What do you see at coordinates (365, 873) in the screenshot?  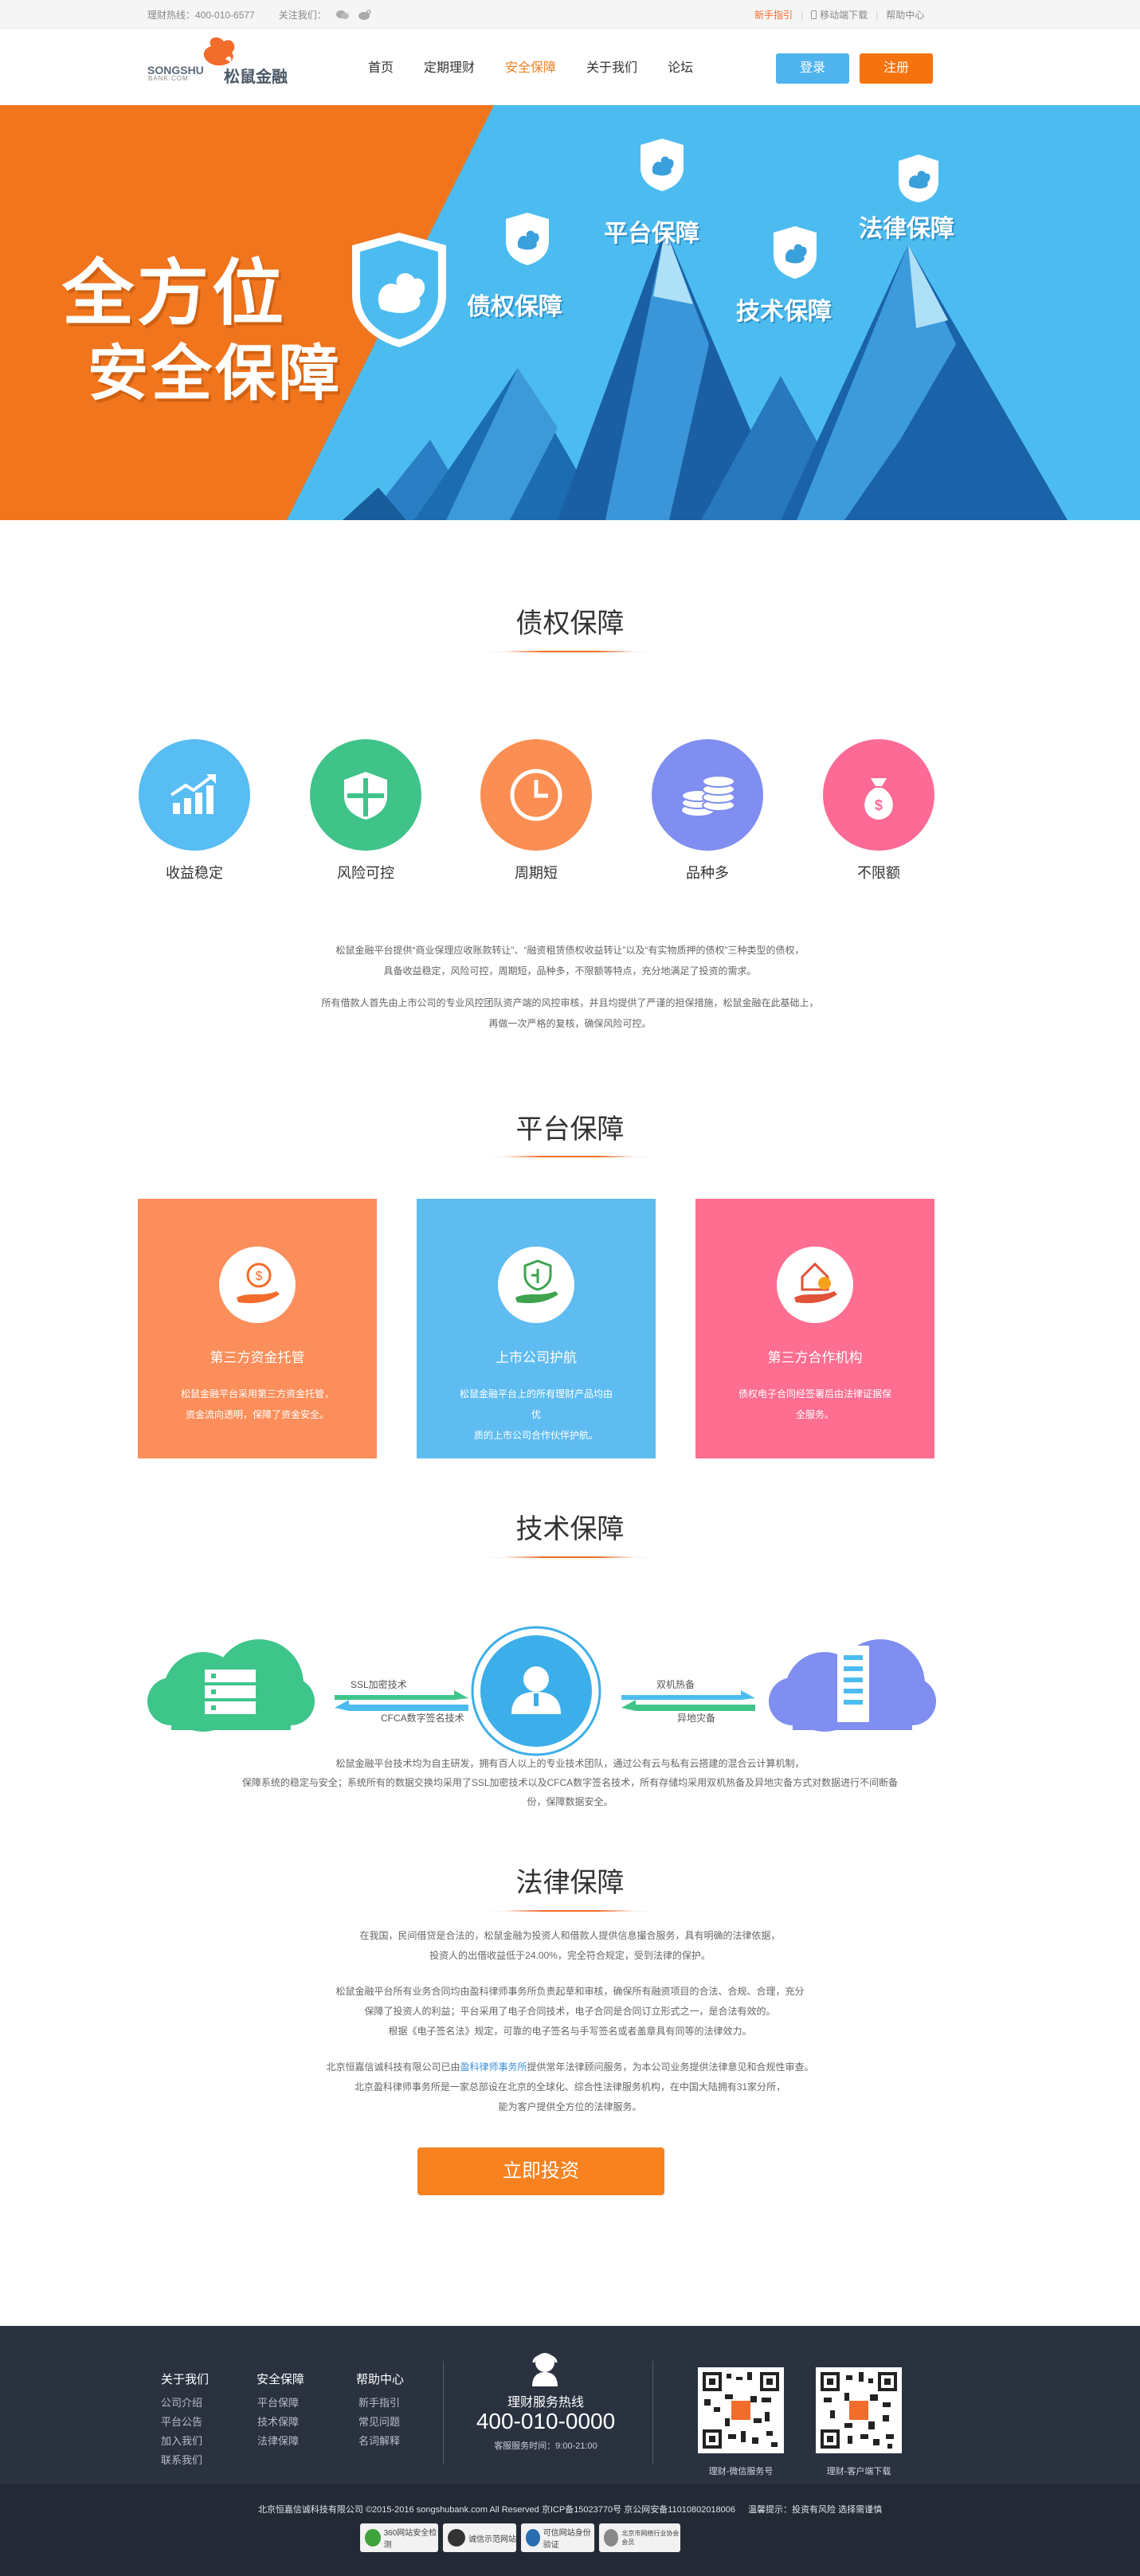 I see `feature-label: 风险可控` at bounding box center [365, 873].